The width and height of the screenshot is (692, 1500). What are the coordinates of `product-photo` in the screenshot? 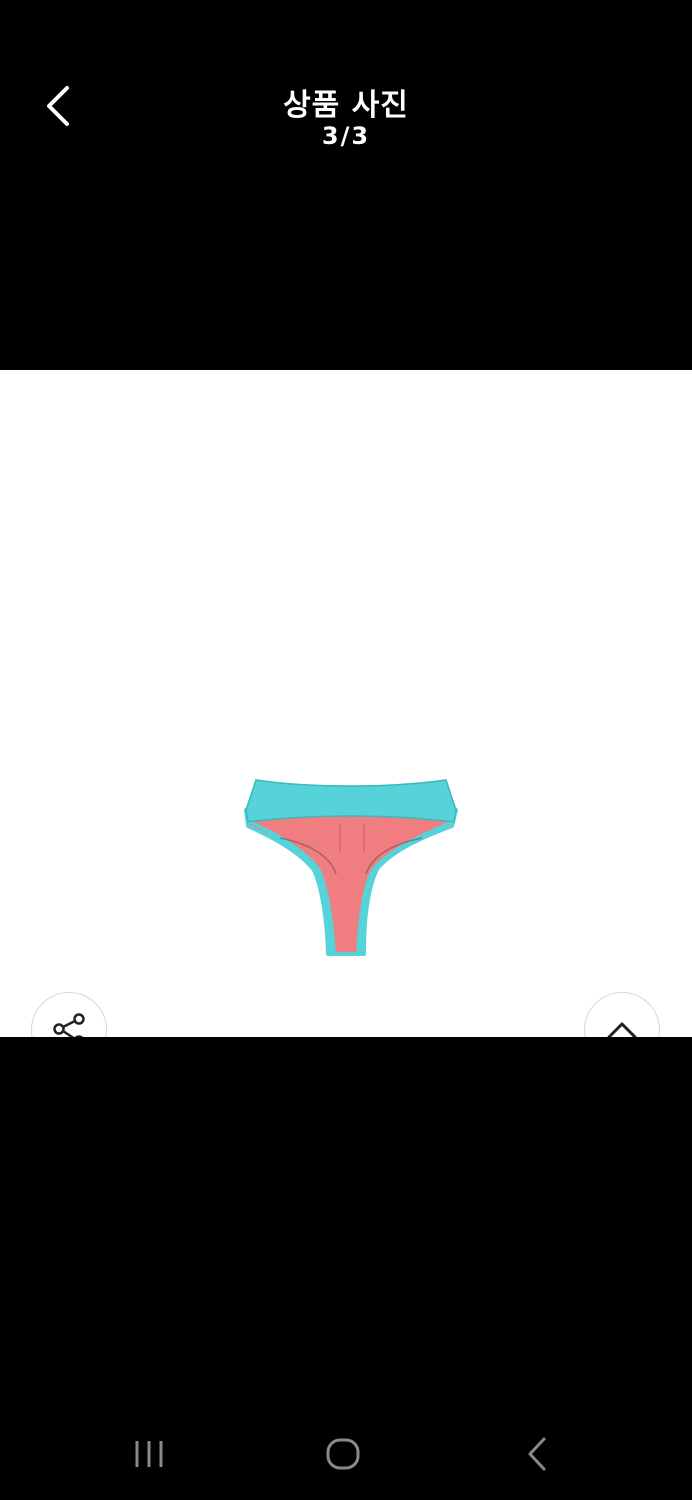 It's located at (351, 867).